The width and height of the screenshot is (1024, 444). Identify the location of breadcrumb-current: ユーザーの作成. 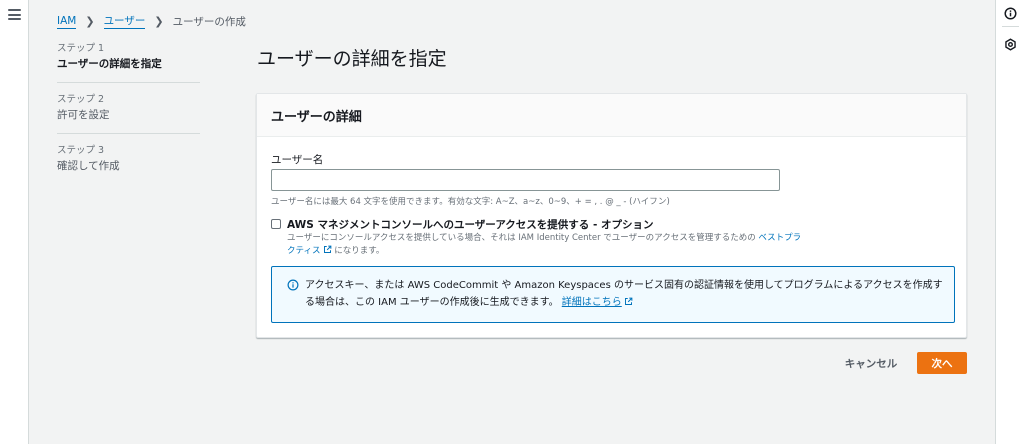
(209, 22).